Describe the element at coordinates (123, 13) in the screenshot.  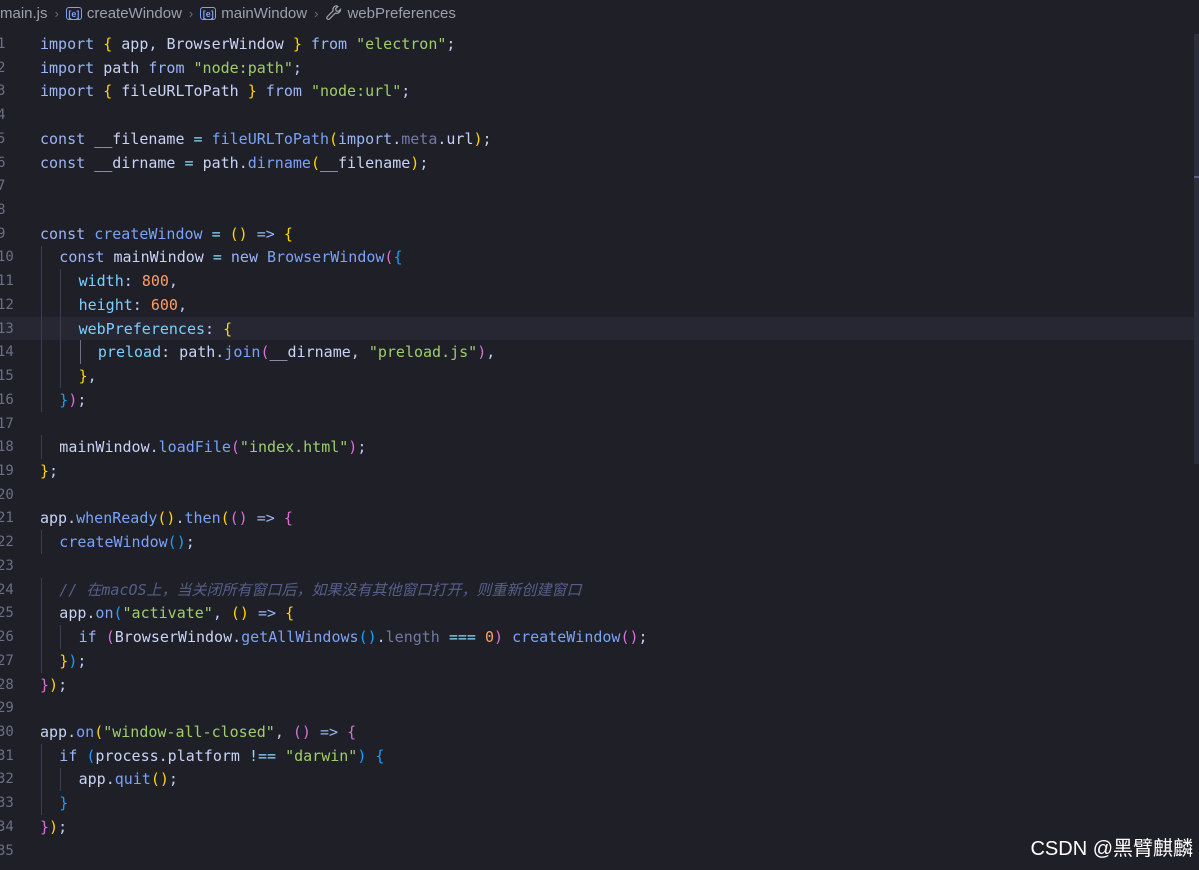
I see `breadcrumb-item-createwindow: [e] createWindow` at that location.